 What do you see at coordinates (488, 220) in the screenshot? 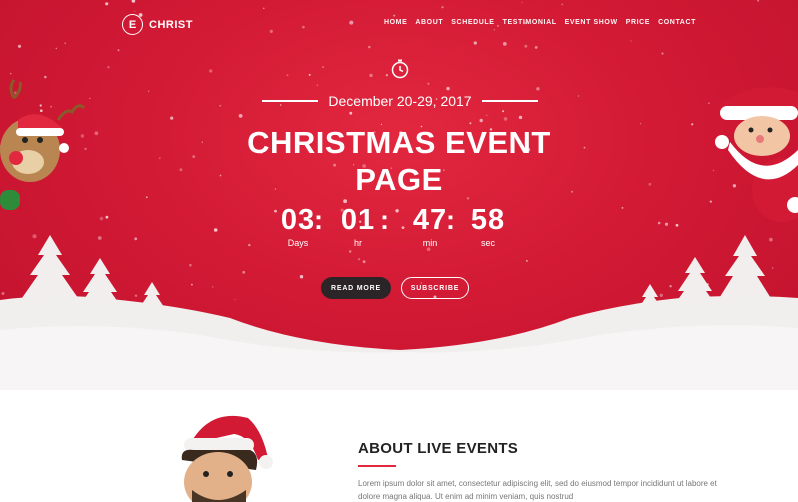
I see `countdown-seconds-value: 58` at bounding box center [488, 220].